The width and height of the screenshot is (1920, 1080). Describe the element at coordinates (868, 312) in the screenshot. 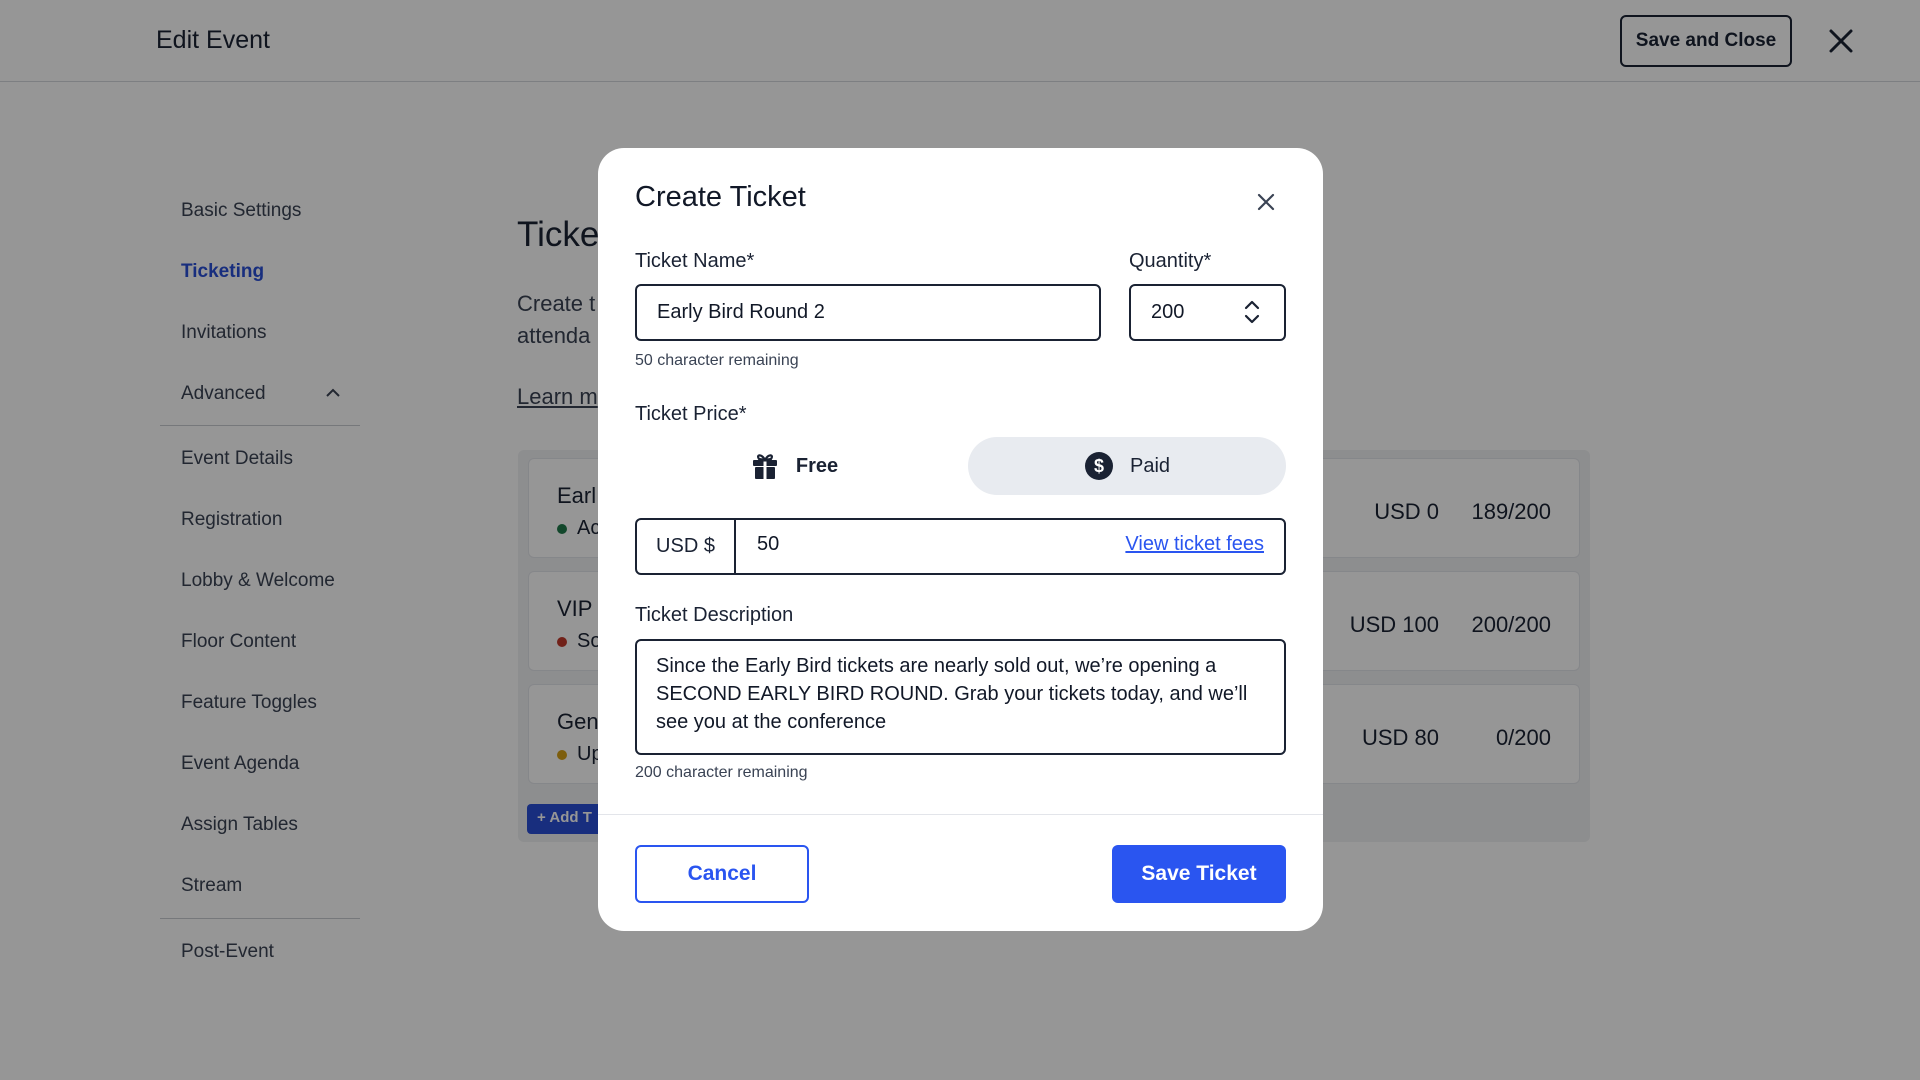

I see `ticket-name-input` at that location.